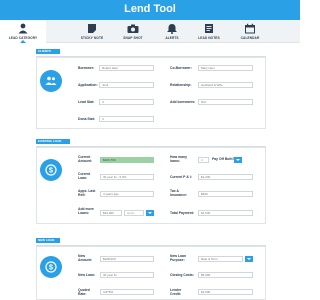 This screenshot has height=300, width=320. I want to click on sticky-note-icon, so click(92, 28).